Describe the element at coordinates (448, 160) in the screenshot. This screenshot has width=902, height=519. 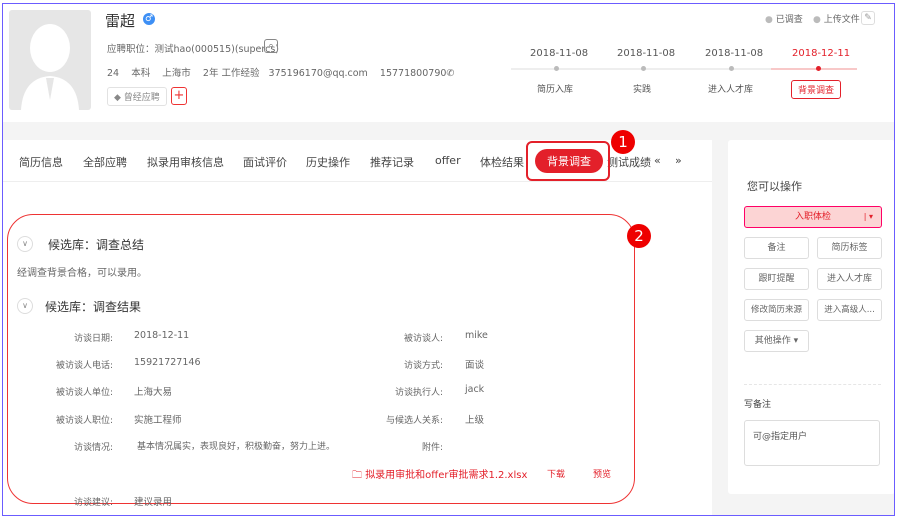
I see `tab-offer: offer` at that location.